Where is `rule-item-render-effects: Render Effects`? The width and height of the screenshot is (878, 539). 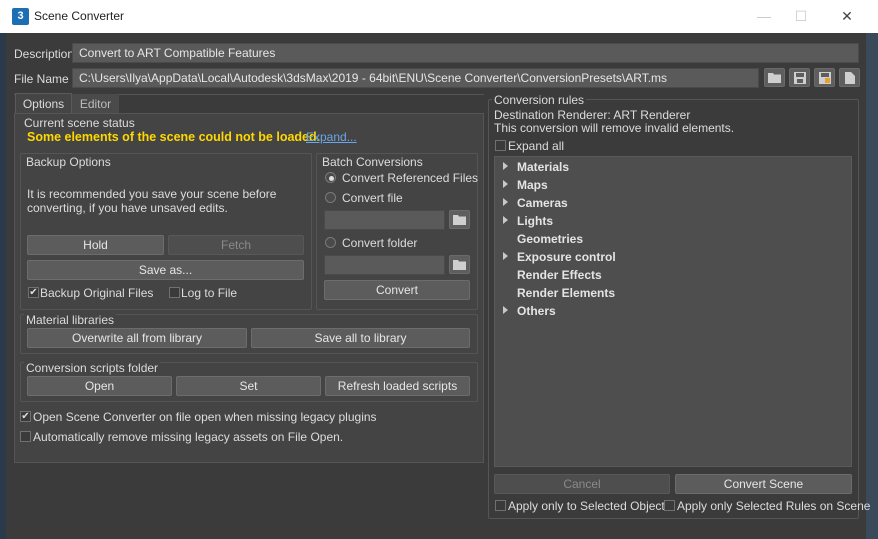
rule-item-render-effects: Render Effects is located at coordinates (559, 275).